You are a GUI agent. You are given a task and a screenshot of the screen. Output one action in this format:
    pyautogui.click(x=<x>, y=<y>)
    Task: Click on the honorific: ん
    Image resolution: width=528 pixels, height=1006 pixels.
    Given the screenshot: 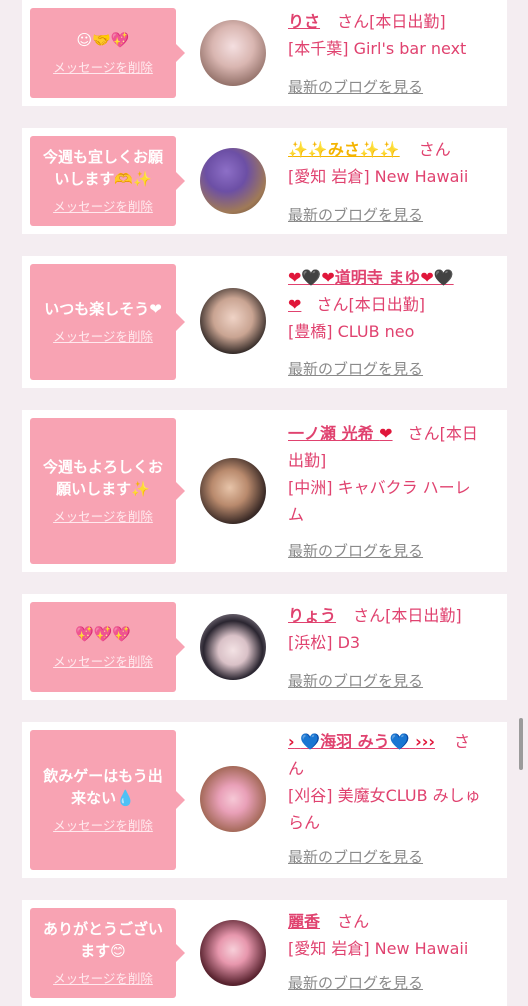 What is the action you would take?
    pyautogui.click(x=296, y=768)
    